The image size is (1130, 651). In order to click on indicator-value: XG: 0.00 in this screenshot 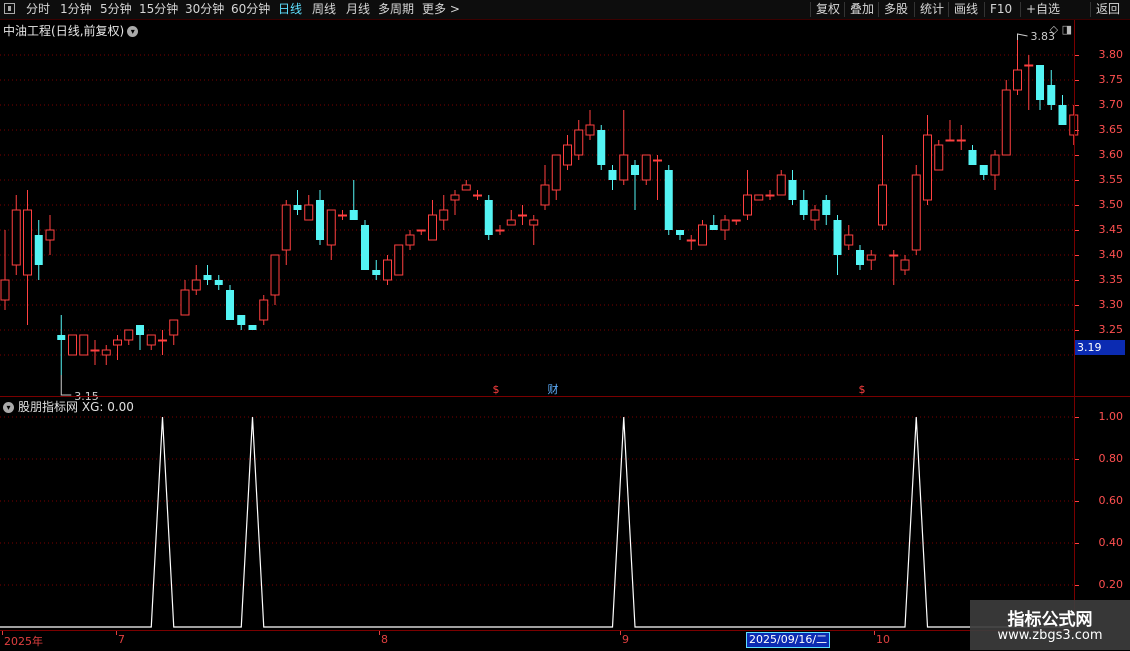, I will do `click(107, 407)`.